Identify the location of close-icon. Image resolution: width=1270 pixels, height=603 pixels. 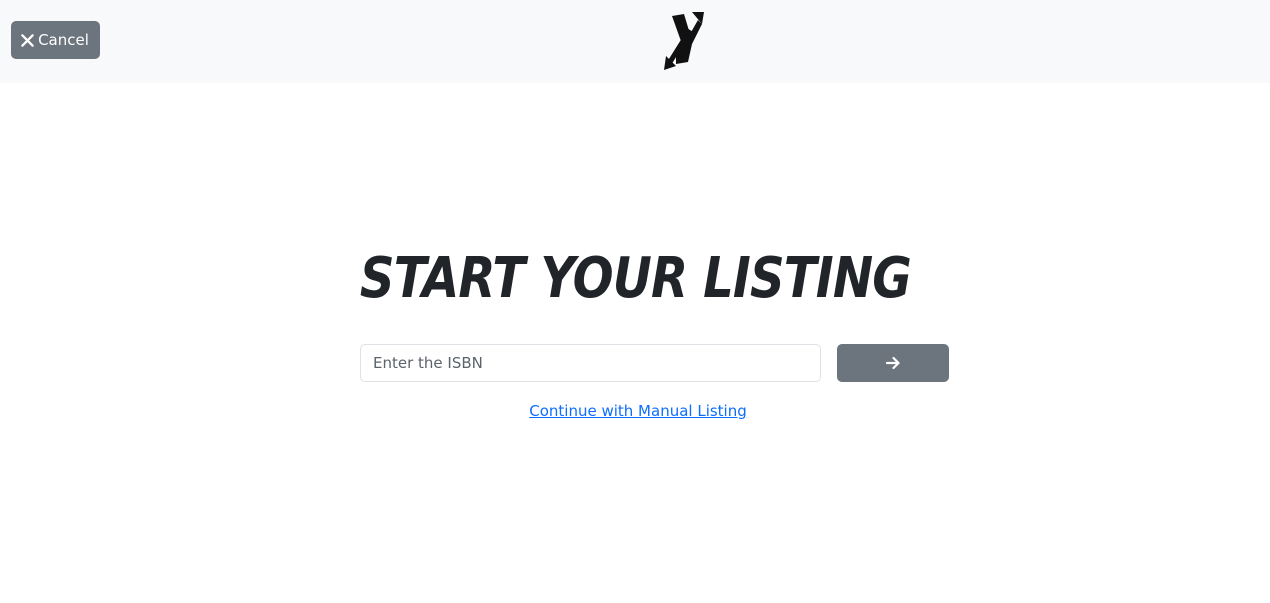
(27, 40).